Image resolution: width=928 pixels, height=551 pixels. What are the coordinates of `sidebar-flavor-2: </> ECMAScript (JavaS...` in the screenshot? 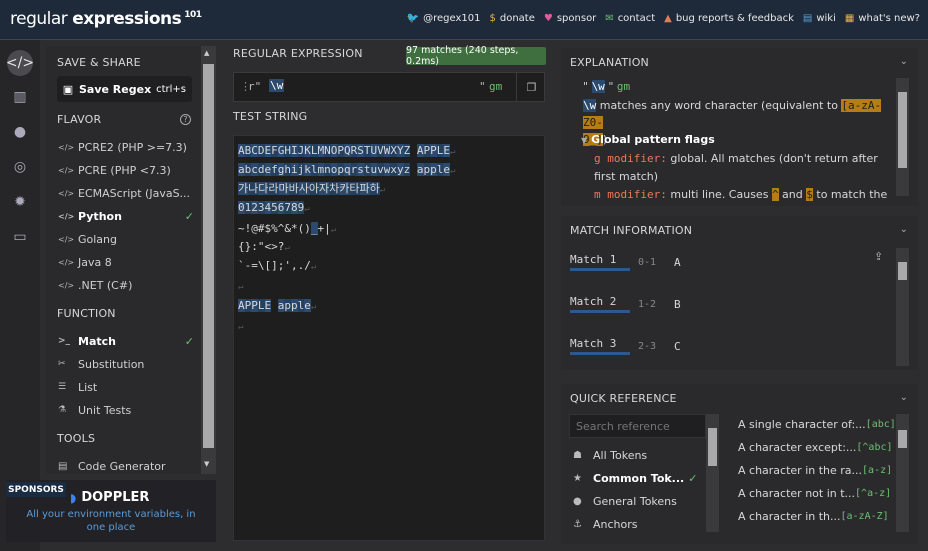 It's located at (128, 193).